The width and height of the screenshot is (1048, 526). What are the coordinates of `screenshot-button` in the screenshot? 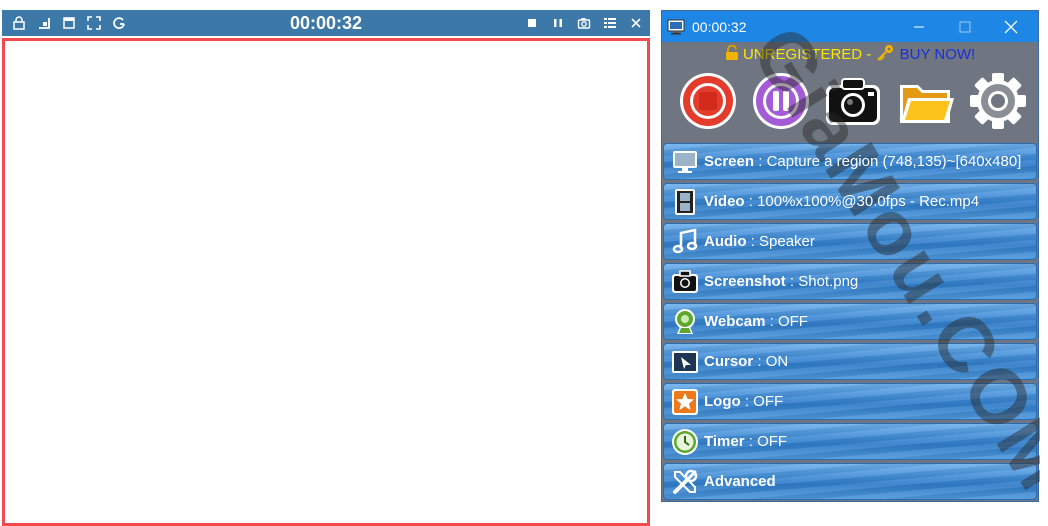 It's located at (853, 101).